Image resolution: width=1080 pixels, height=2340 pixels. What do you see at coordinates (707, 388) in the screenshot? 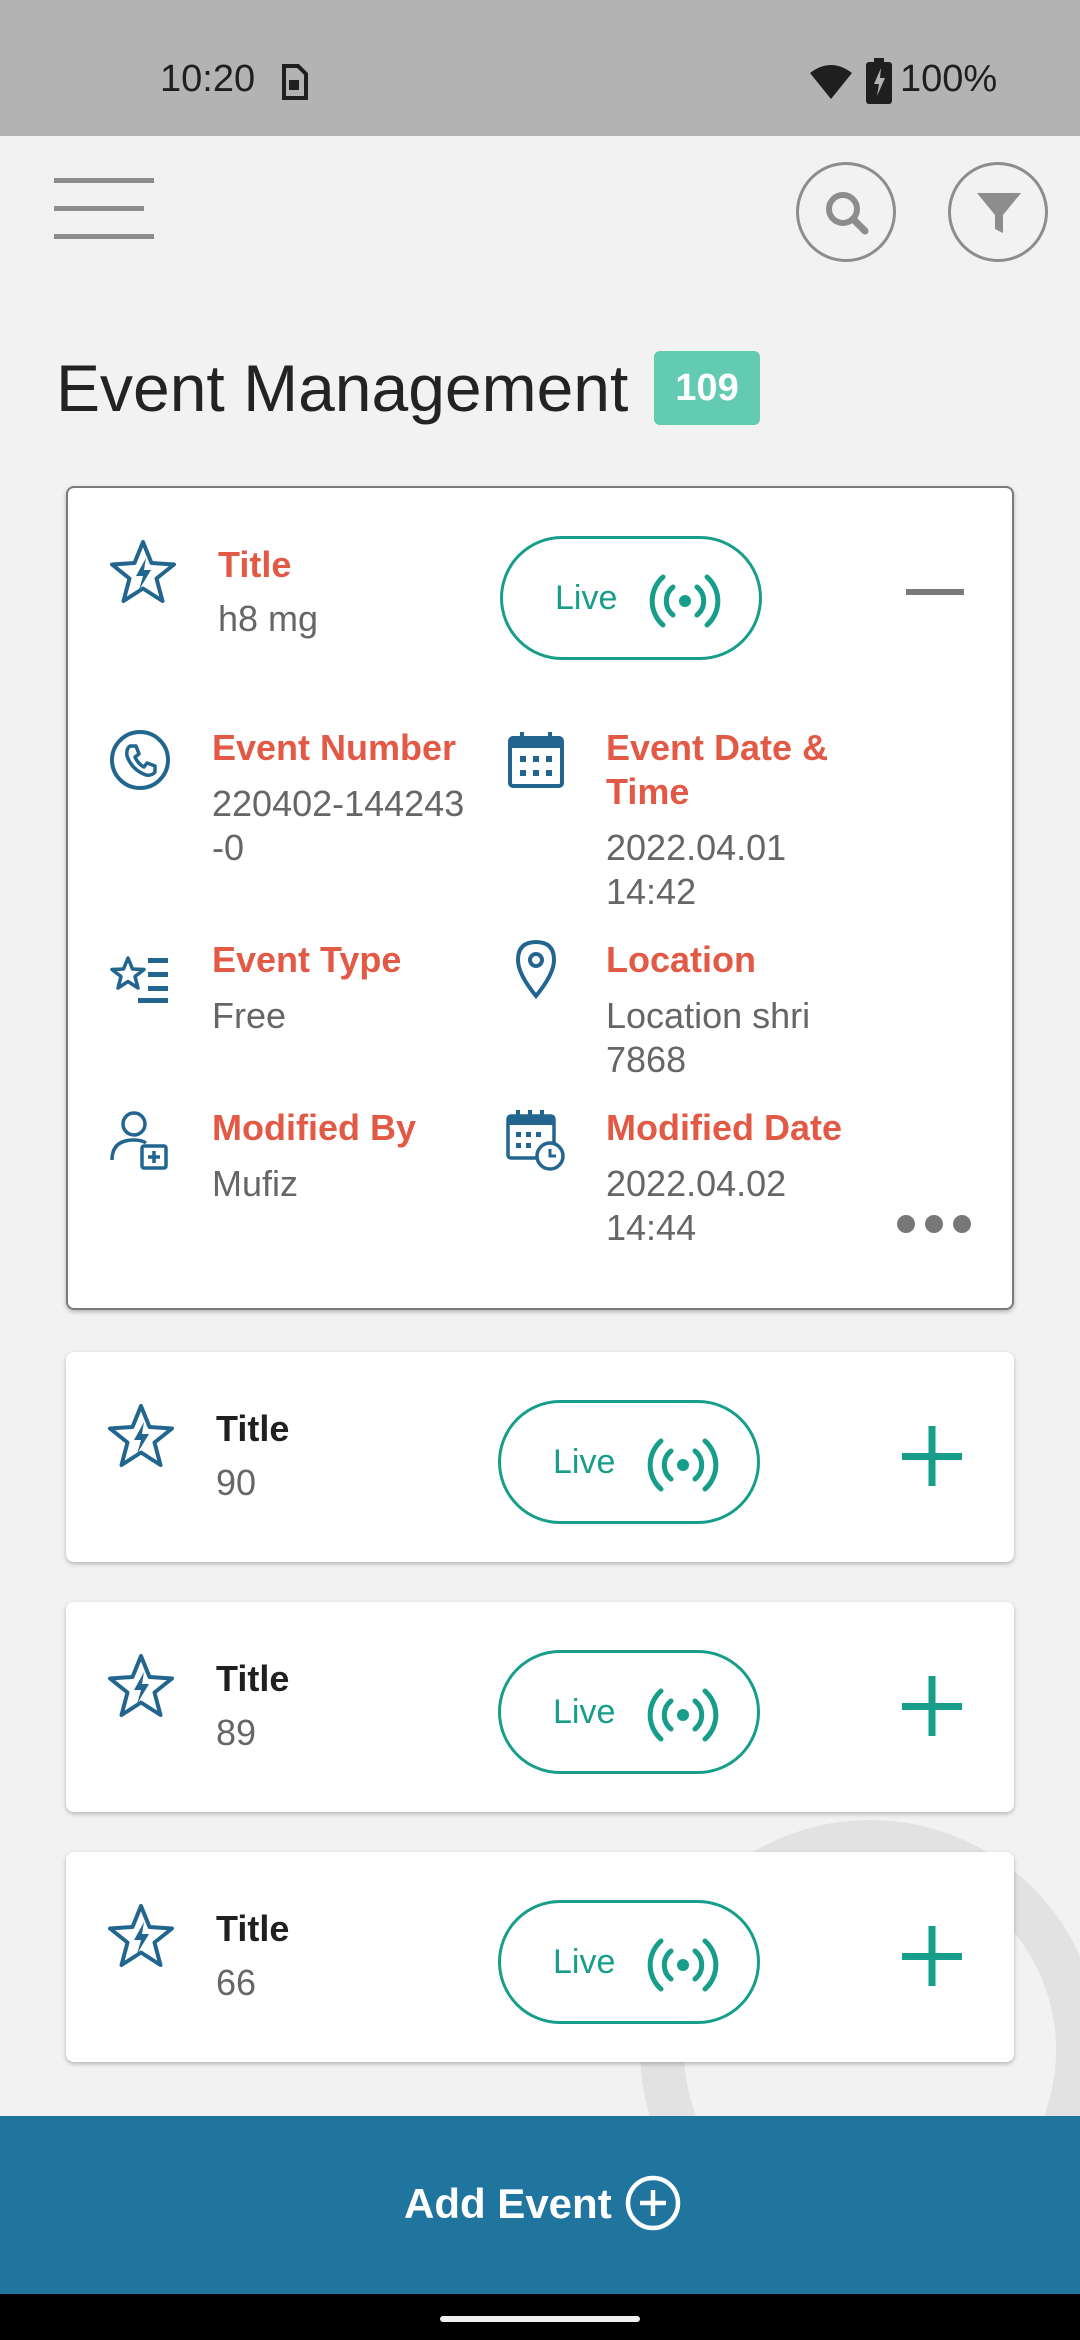
I see `event-count-badge: 109` at bounding box center [707, 388].